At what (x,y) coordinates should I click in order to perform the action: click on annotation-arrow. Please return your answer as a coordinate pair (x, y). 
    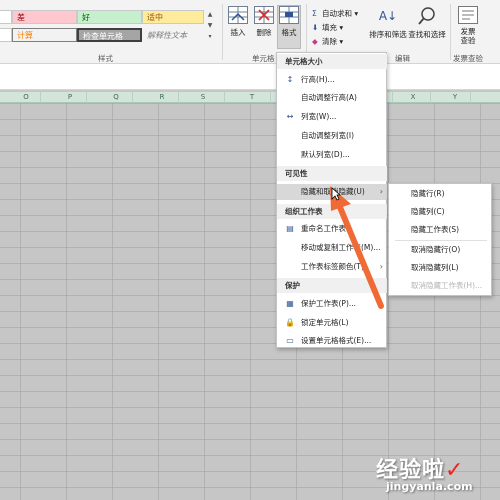
    Looking at the image, I should click on (357, 247).